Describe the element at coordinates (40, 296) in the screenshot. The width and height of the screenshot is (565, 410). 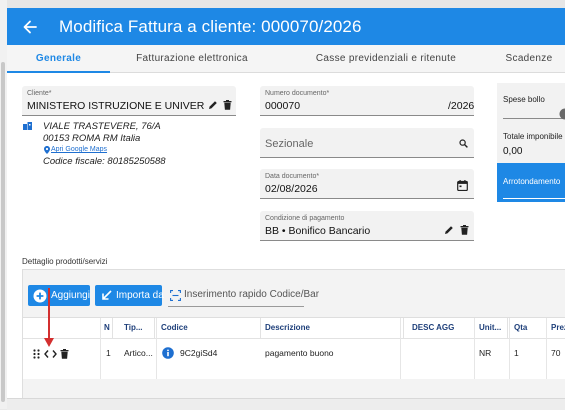
I see `plus-circle-icon` at that location.